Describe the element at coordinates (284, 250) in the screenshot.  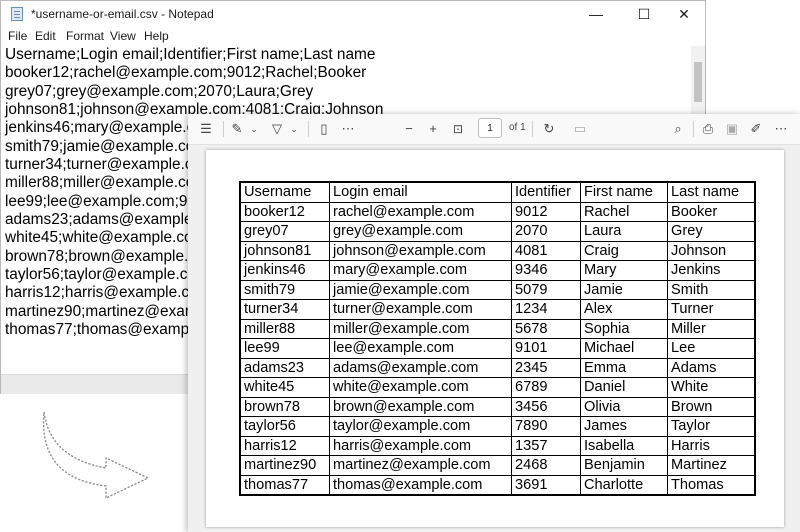
I see `table-cell: johnson81` at that location.